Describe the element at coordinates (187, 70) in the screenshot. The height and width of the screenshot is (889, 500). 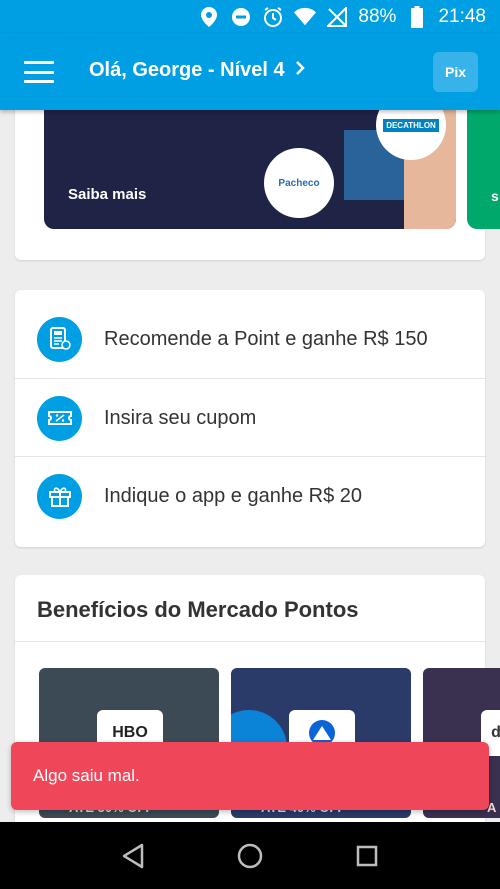
I see `greeting-text: Olá, George - Nível 4` at that location.